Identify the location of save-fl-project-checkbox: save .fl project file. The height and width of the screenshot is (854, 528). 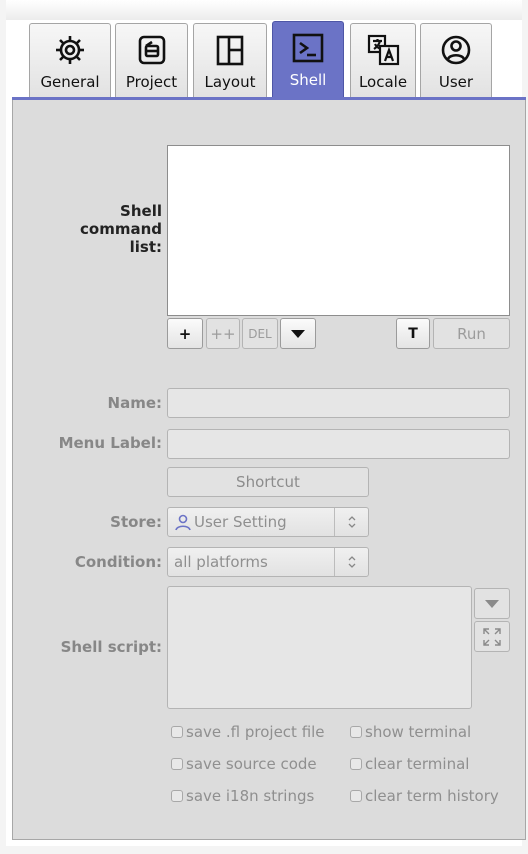
(248, 732).